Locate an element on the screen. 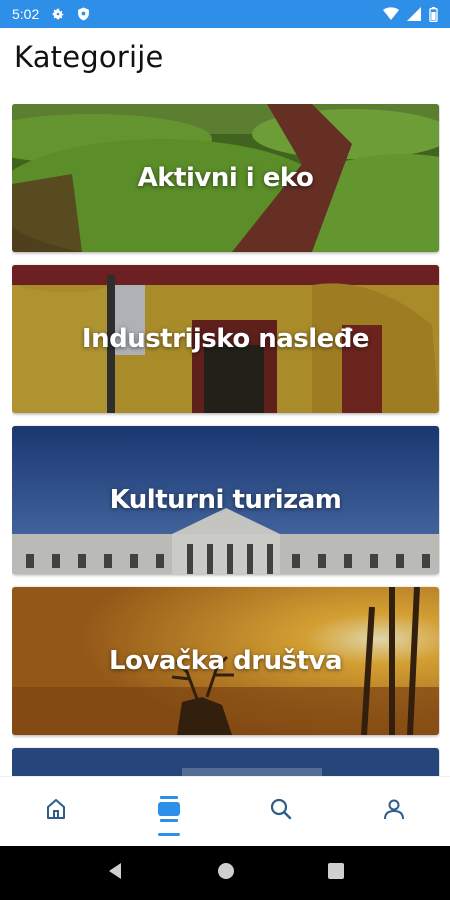  page-title: Kategorije is located at coordinates (89, 57).